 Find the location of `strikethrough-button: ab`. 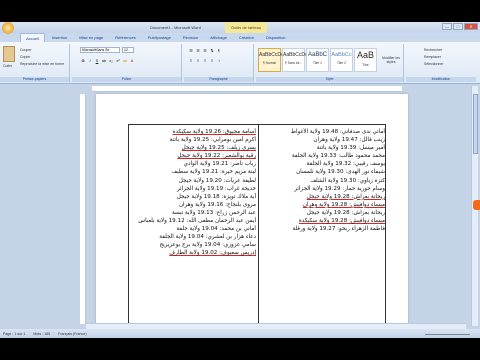

strikethrough-button: ab is located at coordinates (104, 61).